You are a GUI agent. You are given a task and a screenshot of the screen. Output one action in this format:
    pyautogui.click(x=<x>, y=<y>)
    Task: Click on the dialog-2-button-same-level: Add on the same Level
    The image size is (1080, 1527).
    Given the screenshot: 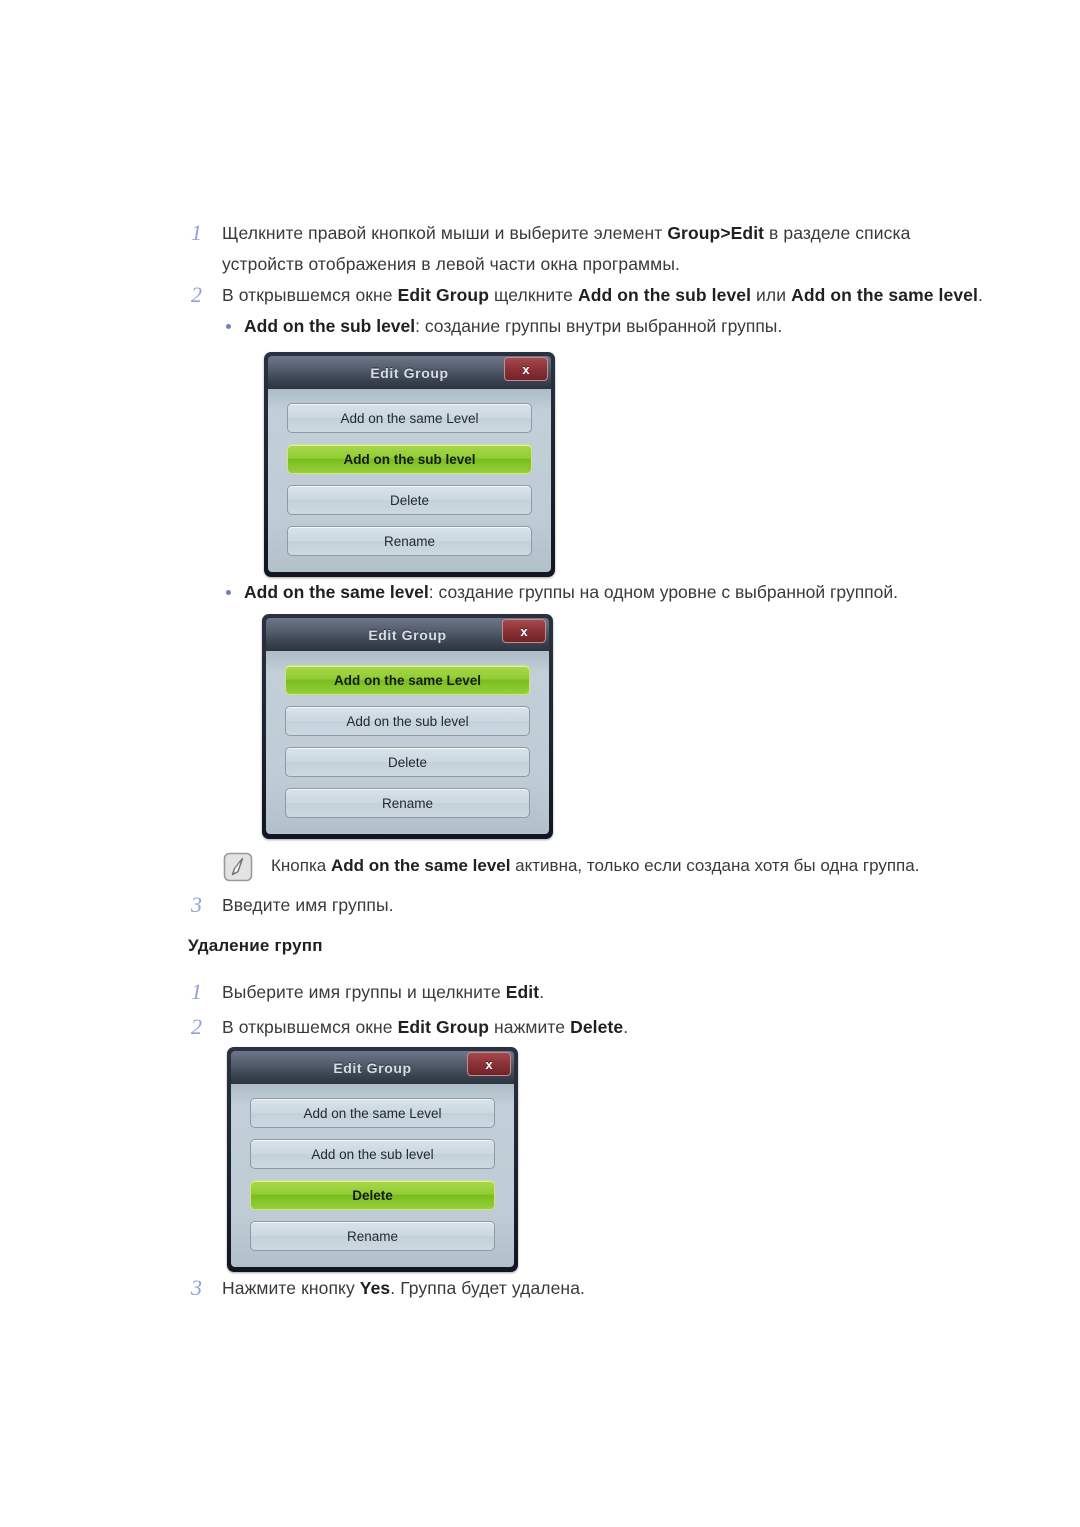 What is the action you would take?
    pyautogui.click(x=407, y=680)
    